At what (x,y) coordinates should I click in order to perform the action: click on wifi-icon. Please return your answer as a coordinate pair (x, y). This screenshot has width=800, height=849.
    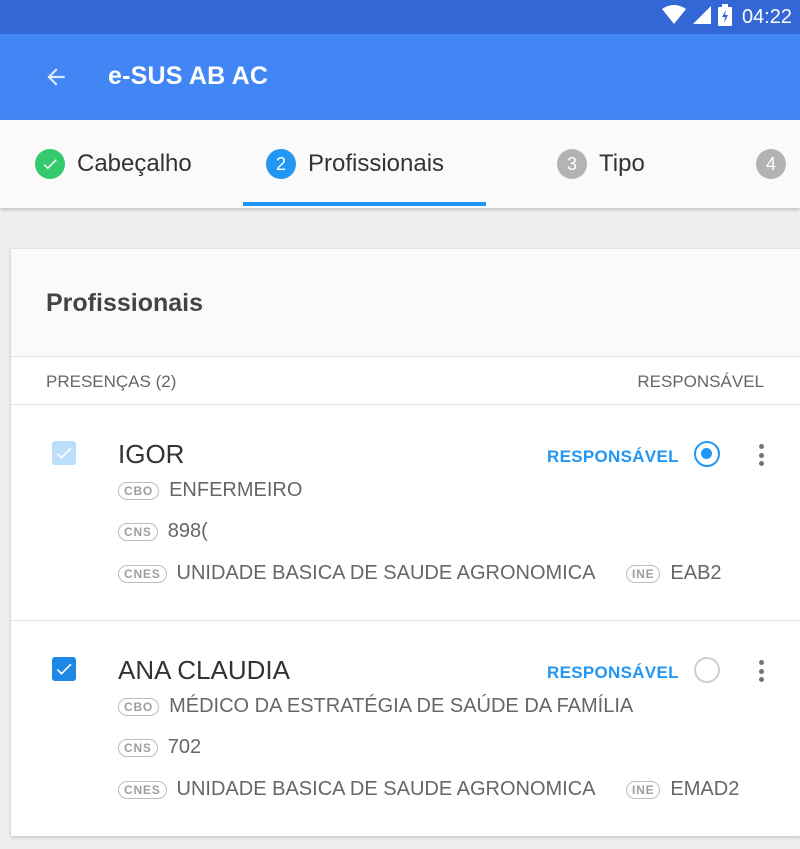
    Looking at the image, I should click on (673, 17).